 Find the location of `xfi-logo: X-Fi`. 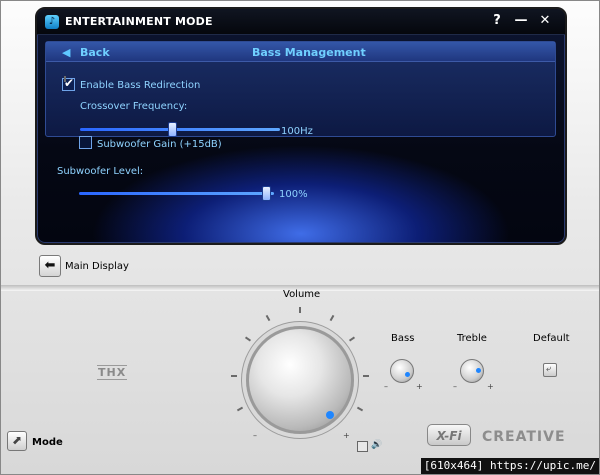

xfi-logo: X-Fi is located at coordinates (449, 435).